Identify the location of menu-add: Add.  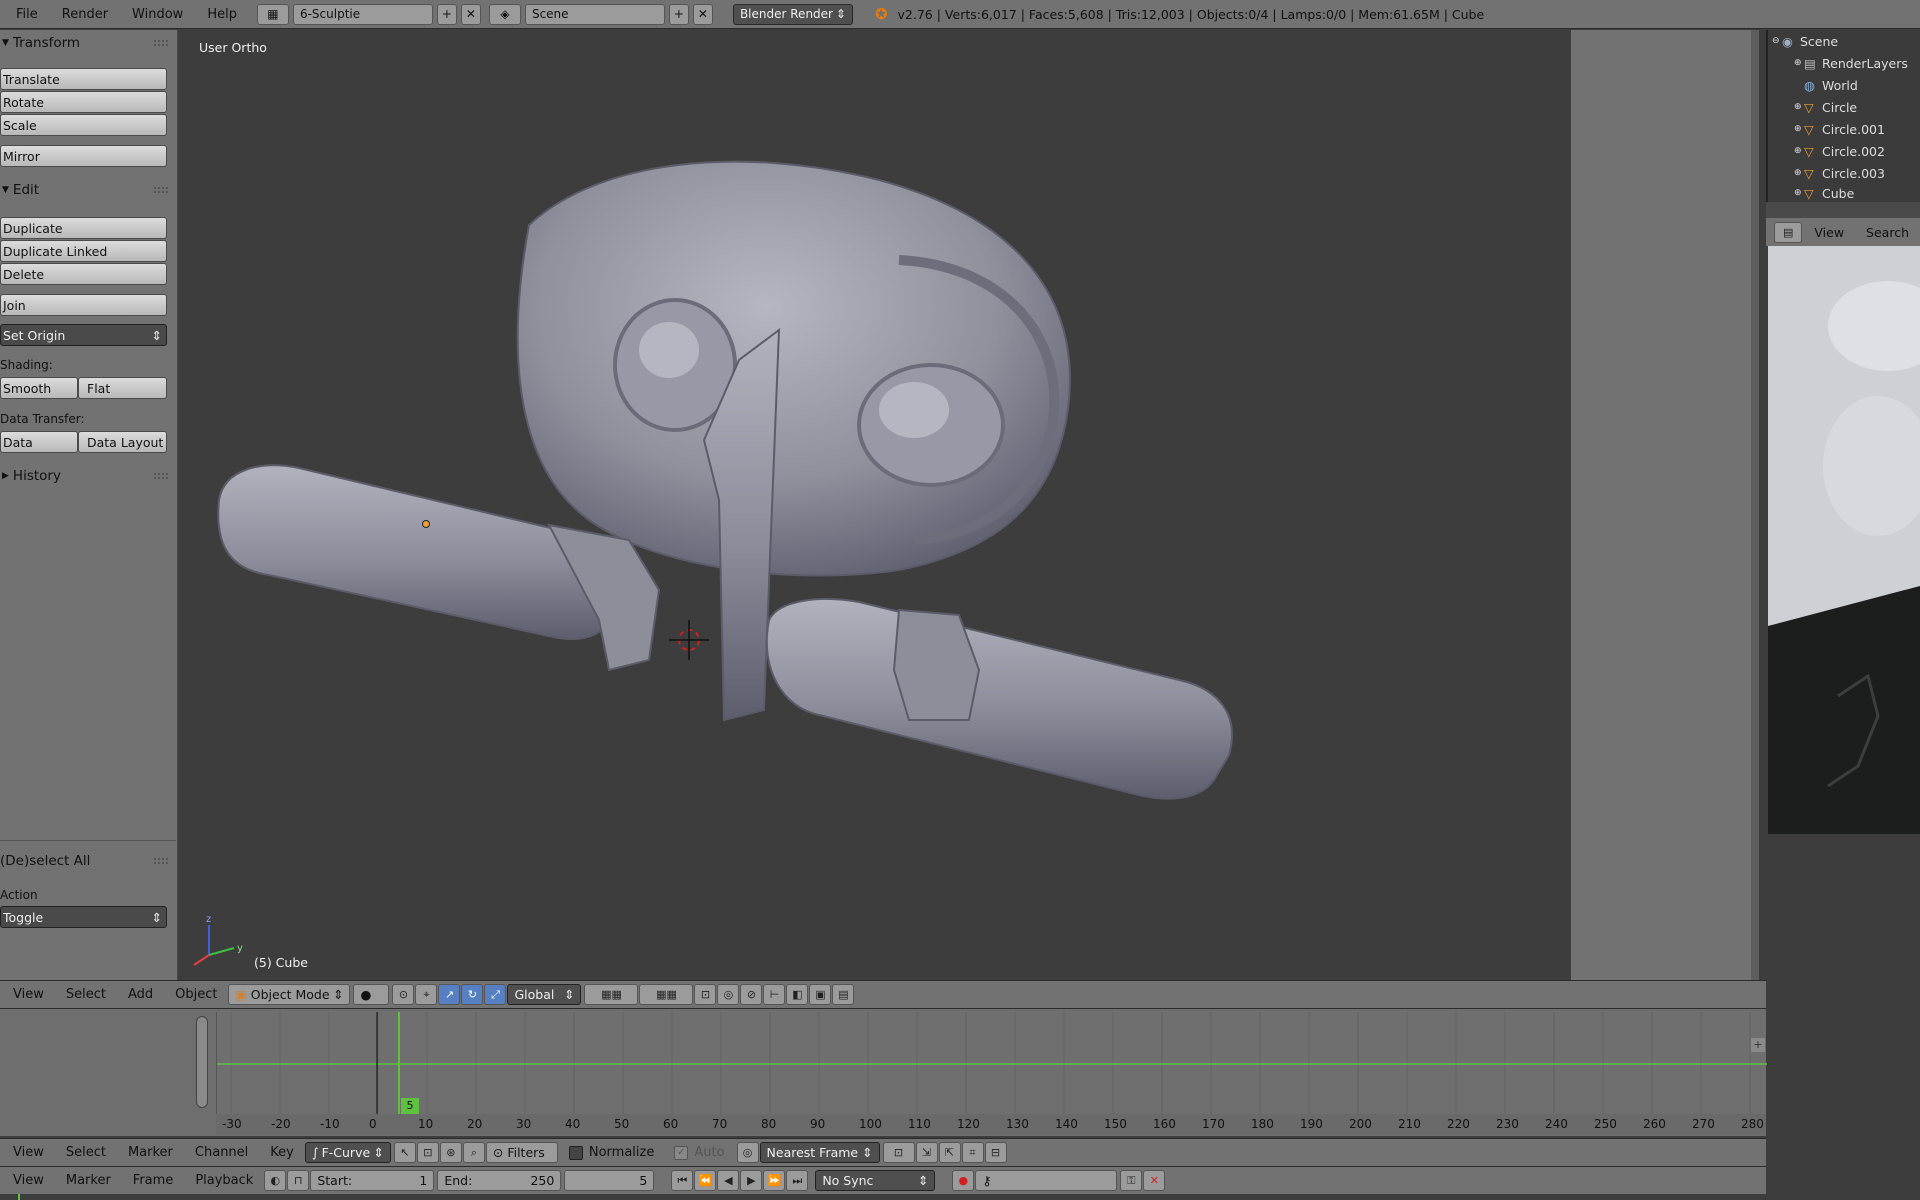
(140, 994).